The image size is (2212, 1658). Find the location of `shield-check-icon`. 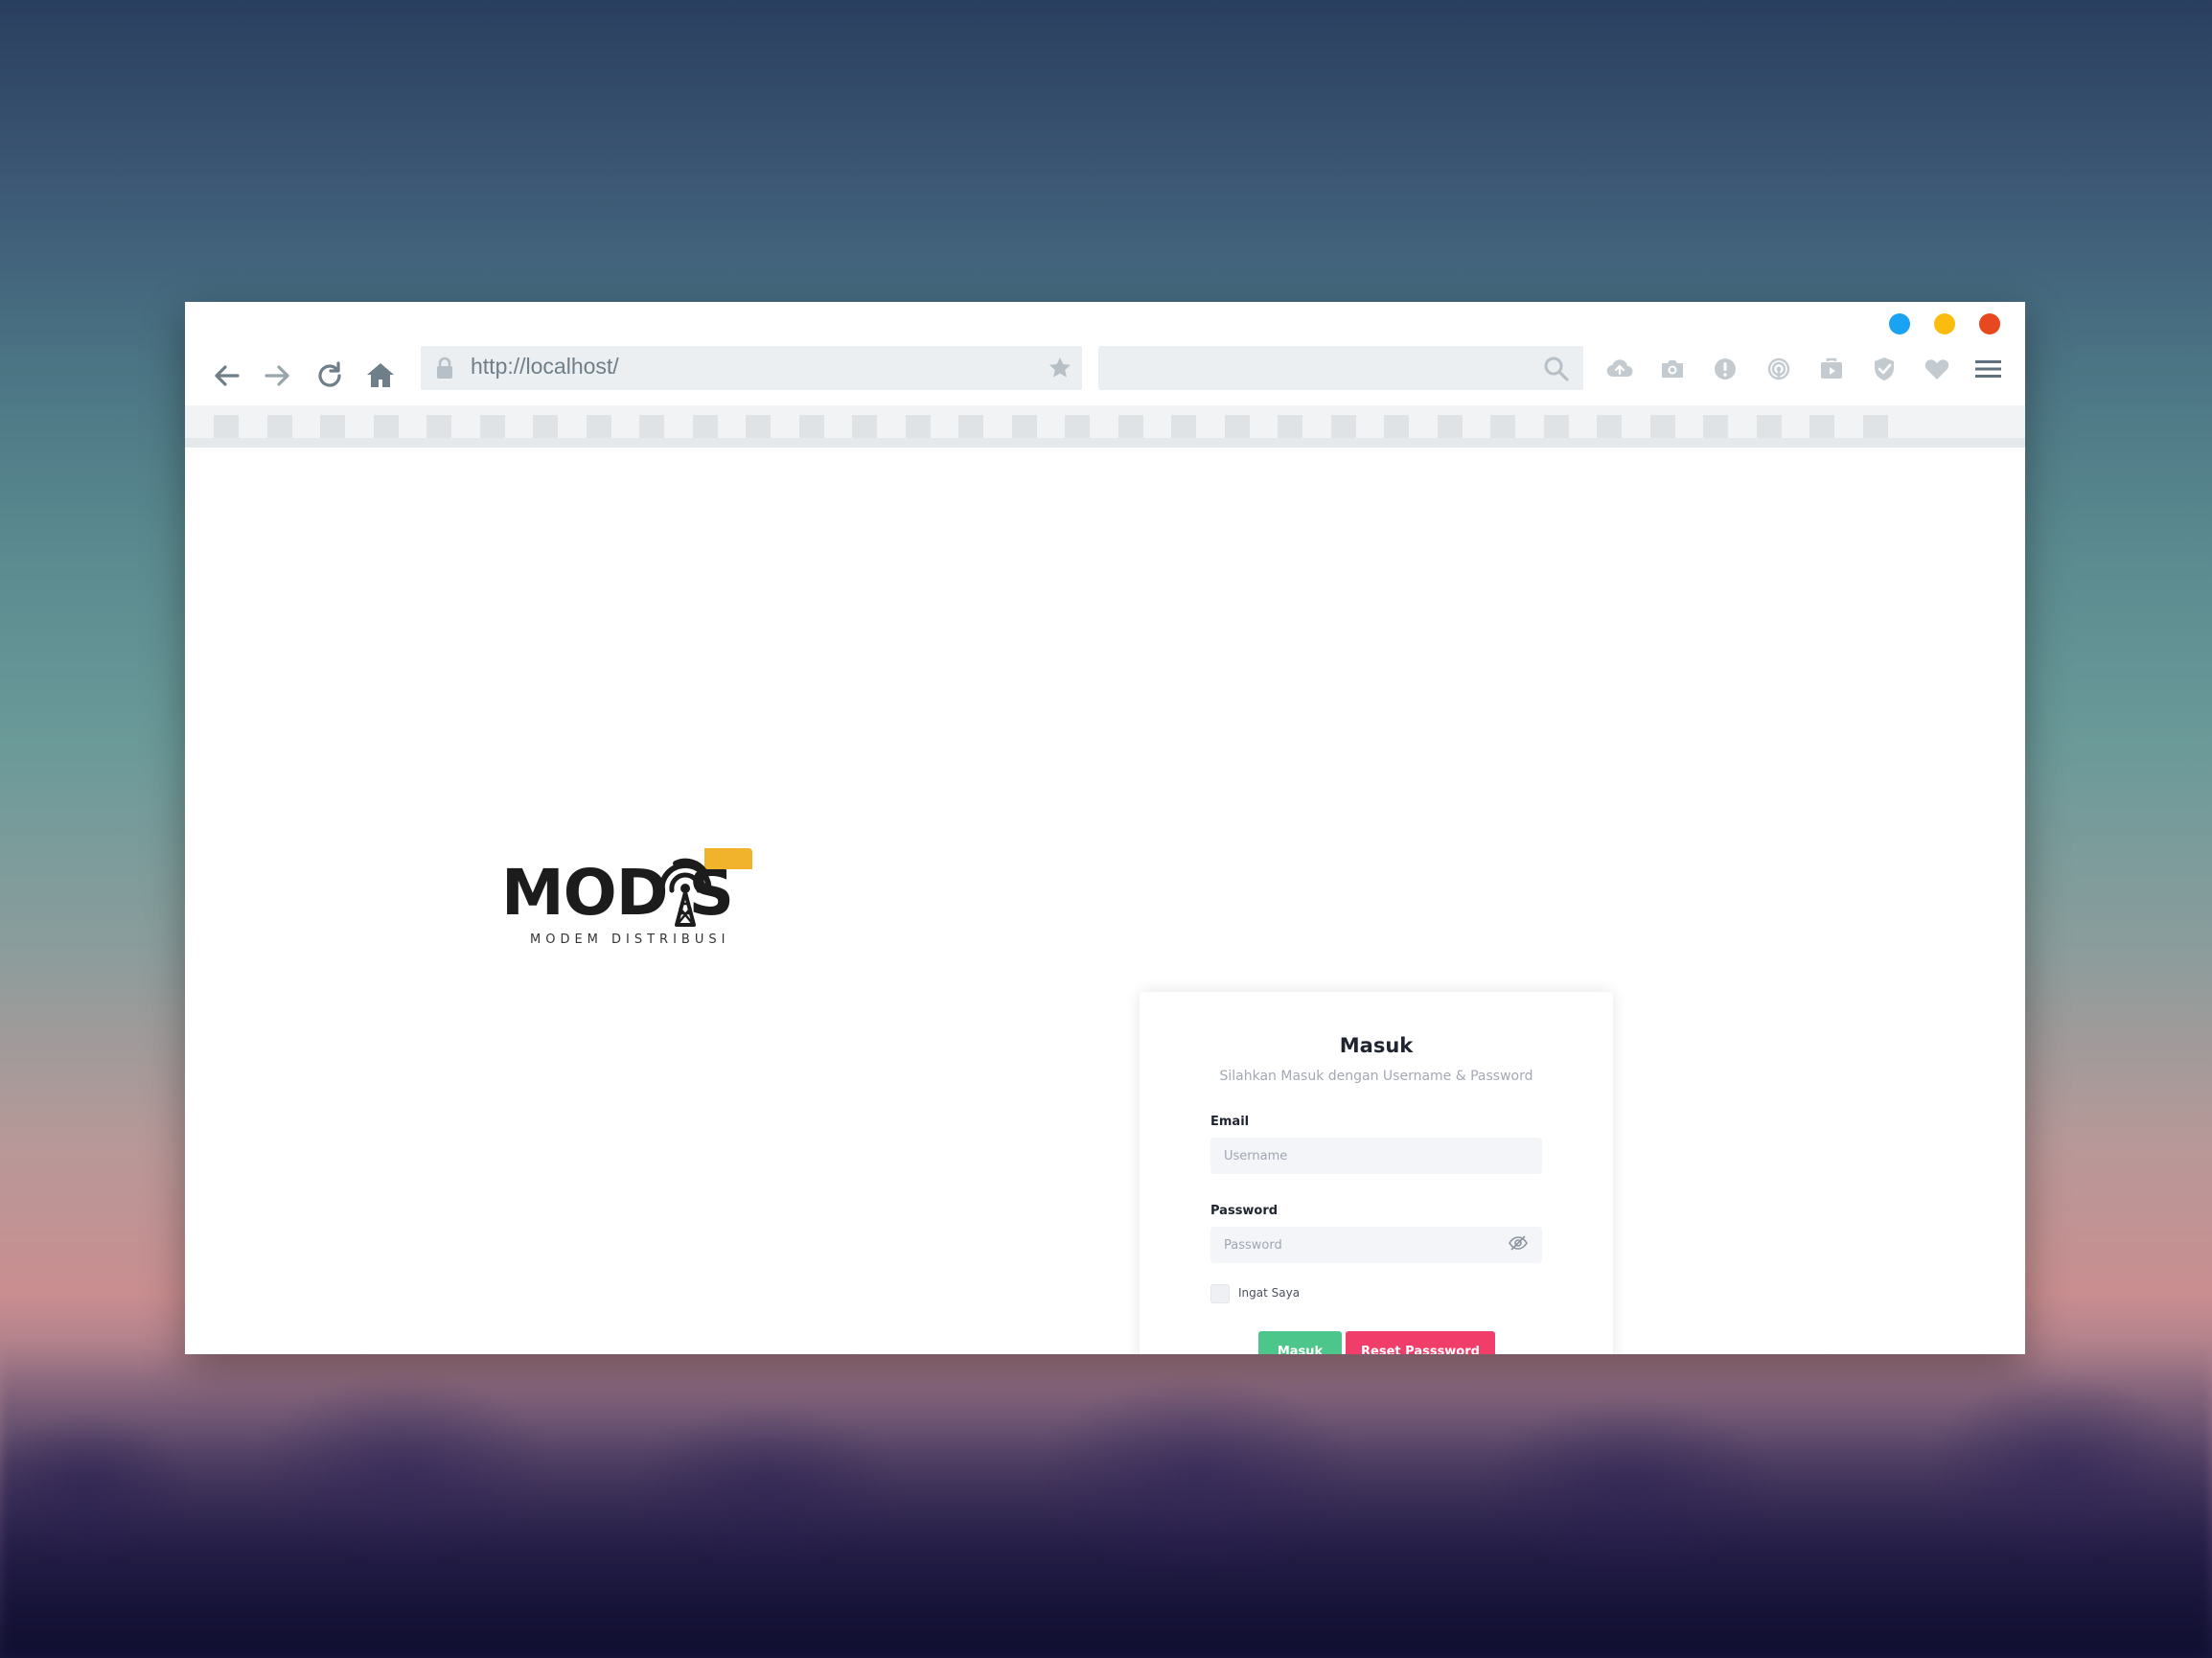

shield-check-icon is located at coordinates (1885, 369).